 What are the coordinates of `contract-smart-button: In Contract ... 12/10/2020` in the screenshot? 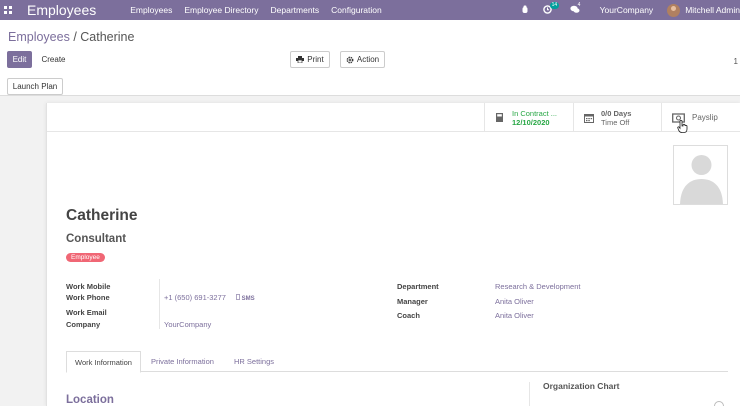 It's located at (528, 117).